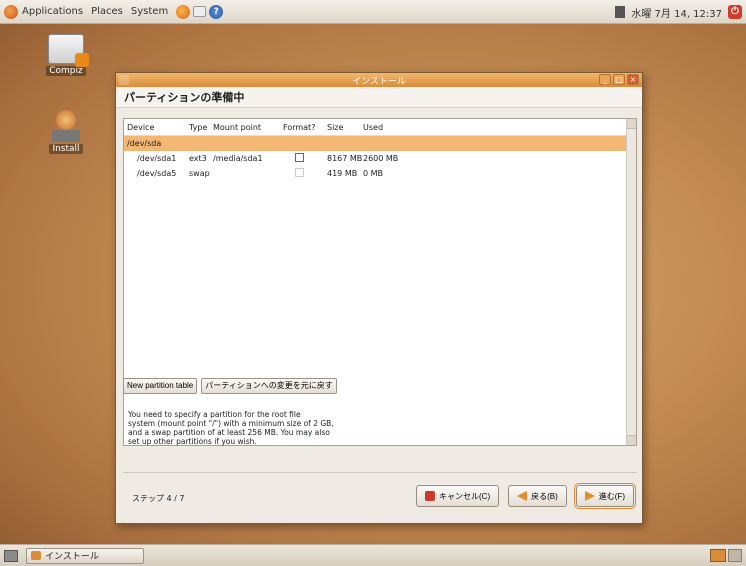  Describe the element at coordinates (544, 496) in the screenshot. I see `back-label: 戻る(B)` at that location.